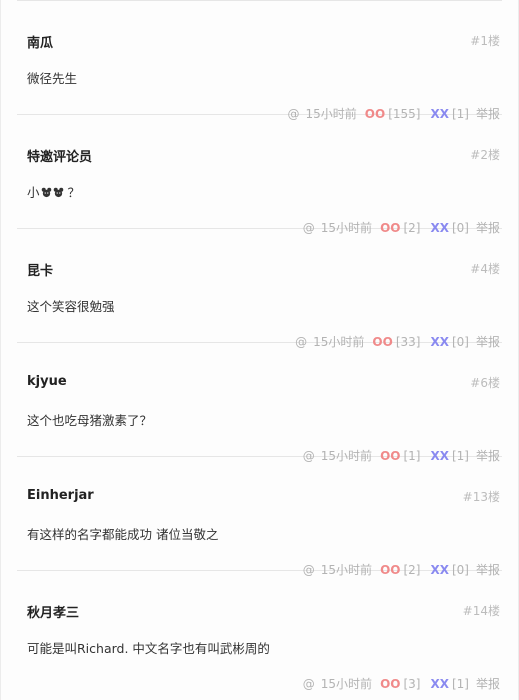 This screenshot has width=519, height=700. What do you see at coordinates (60, 495) in the screenshot?
I see `comment-author: Einherjar` at bounding box center [60, 495].